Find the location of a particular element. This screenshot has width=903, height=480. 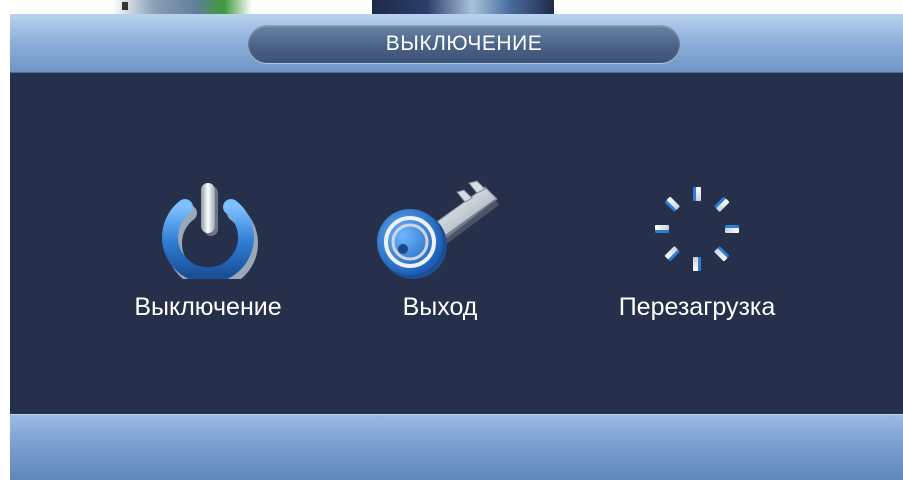

dialog-titlebar: ВЫКЛЮЧЕНИЕ is located at coordinates (456, 43).